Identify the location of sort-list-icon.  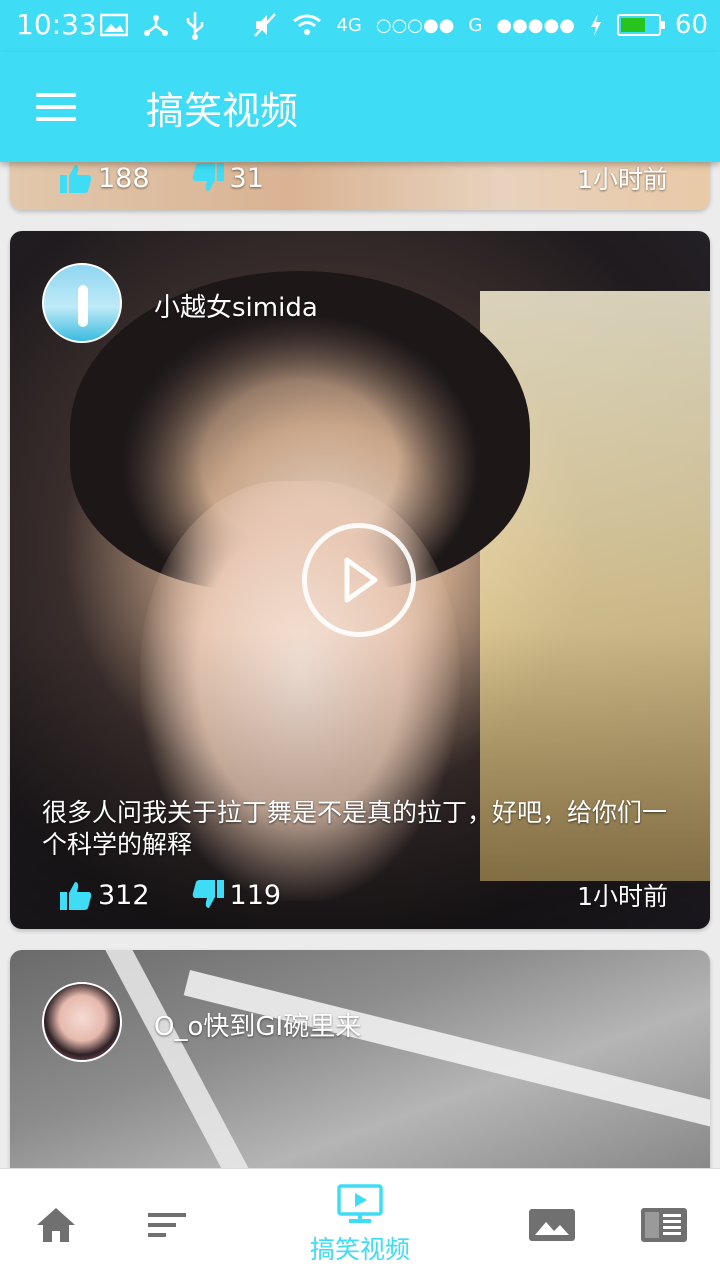
(167, 1225).